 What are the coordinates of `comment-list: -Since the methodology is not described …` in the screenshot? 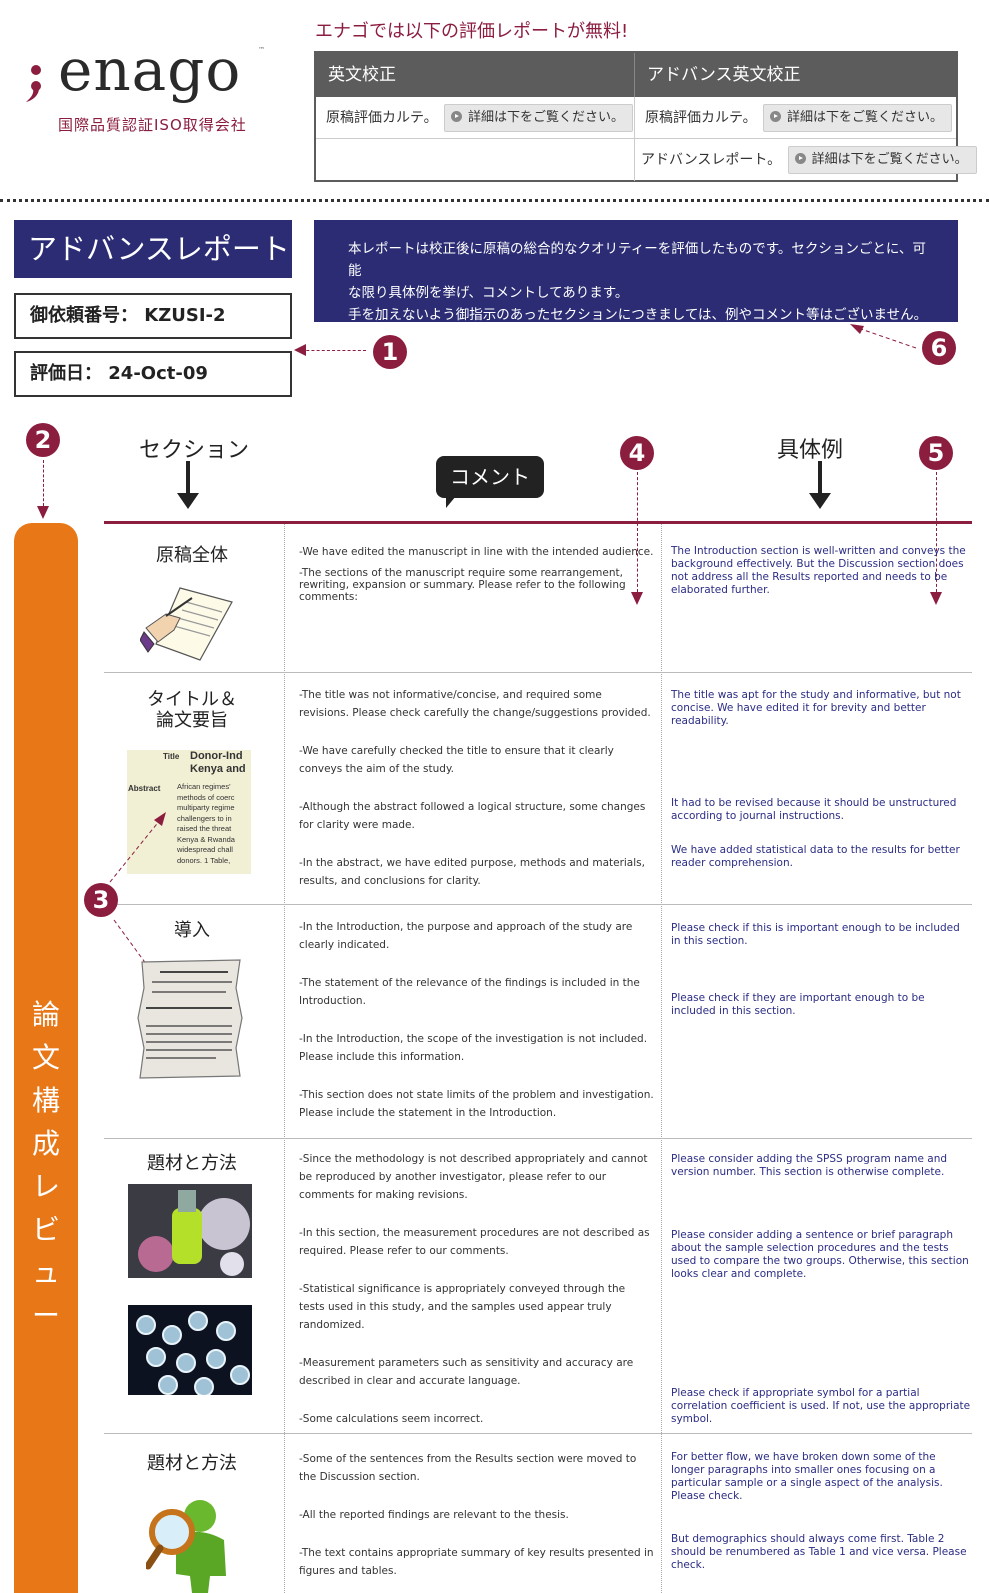 It's located at (476, 1289).